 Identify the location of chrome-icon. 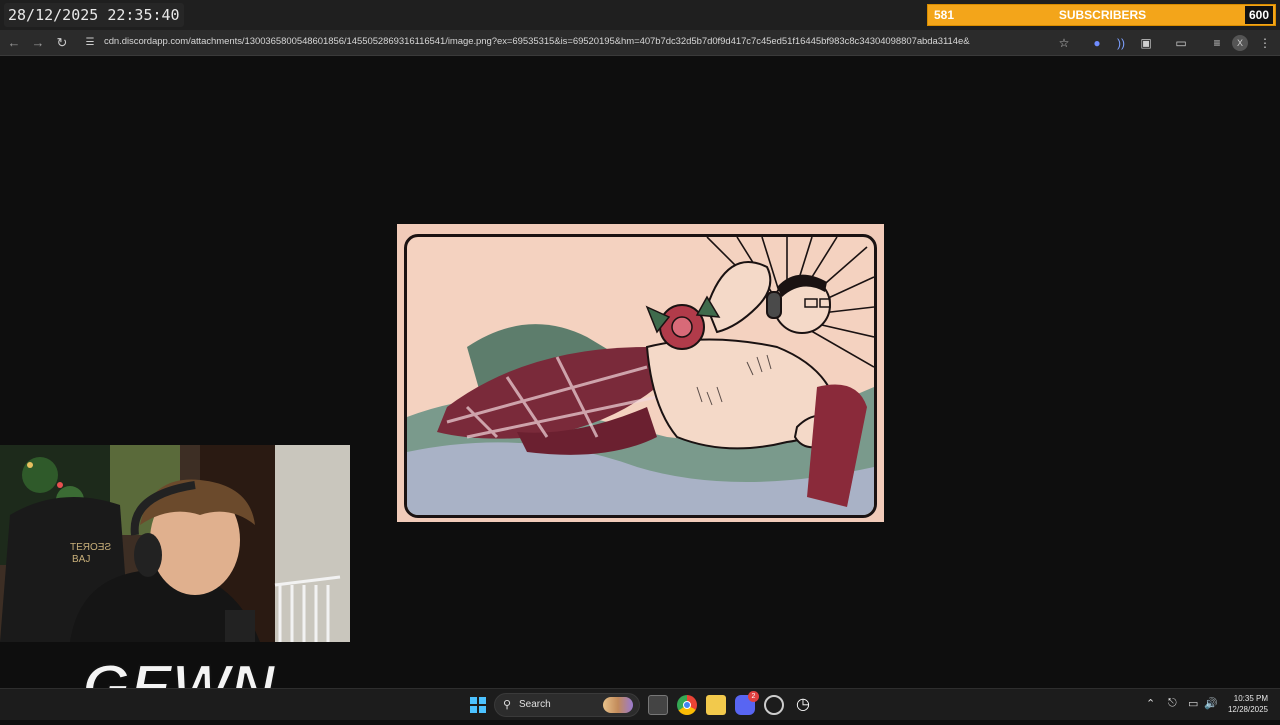
(687, 705).